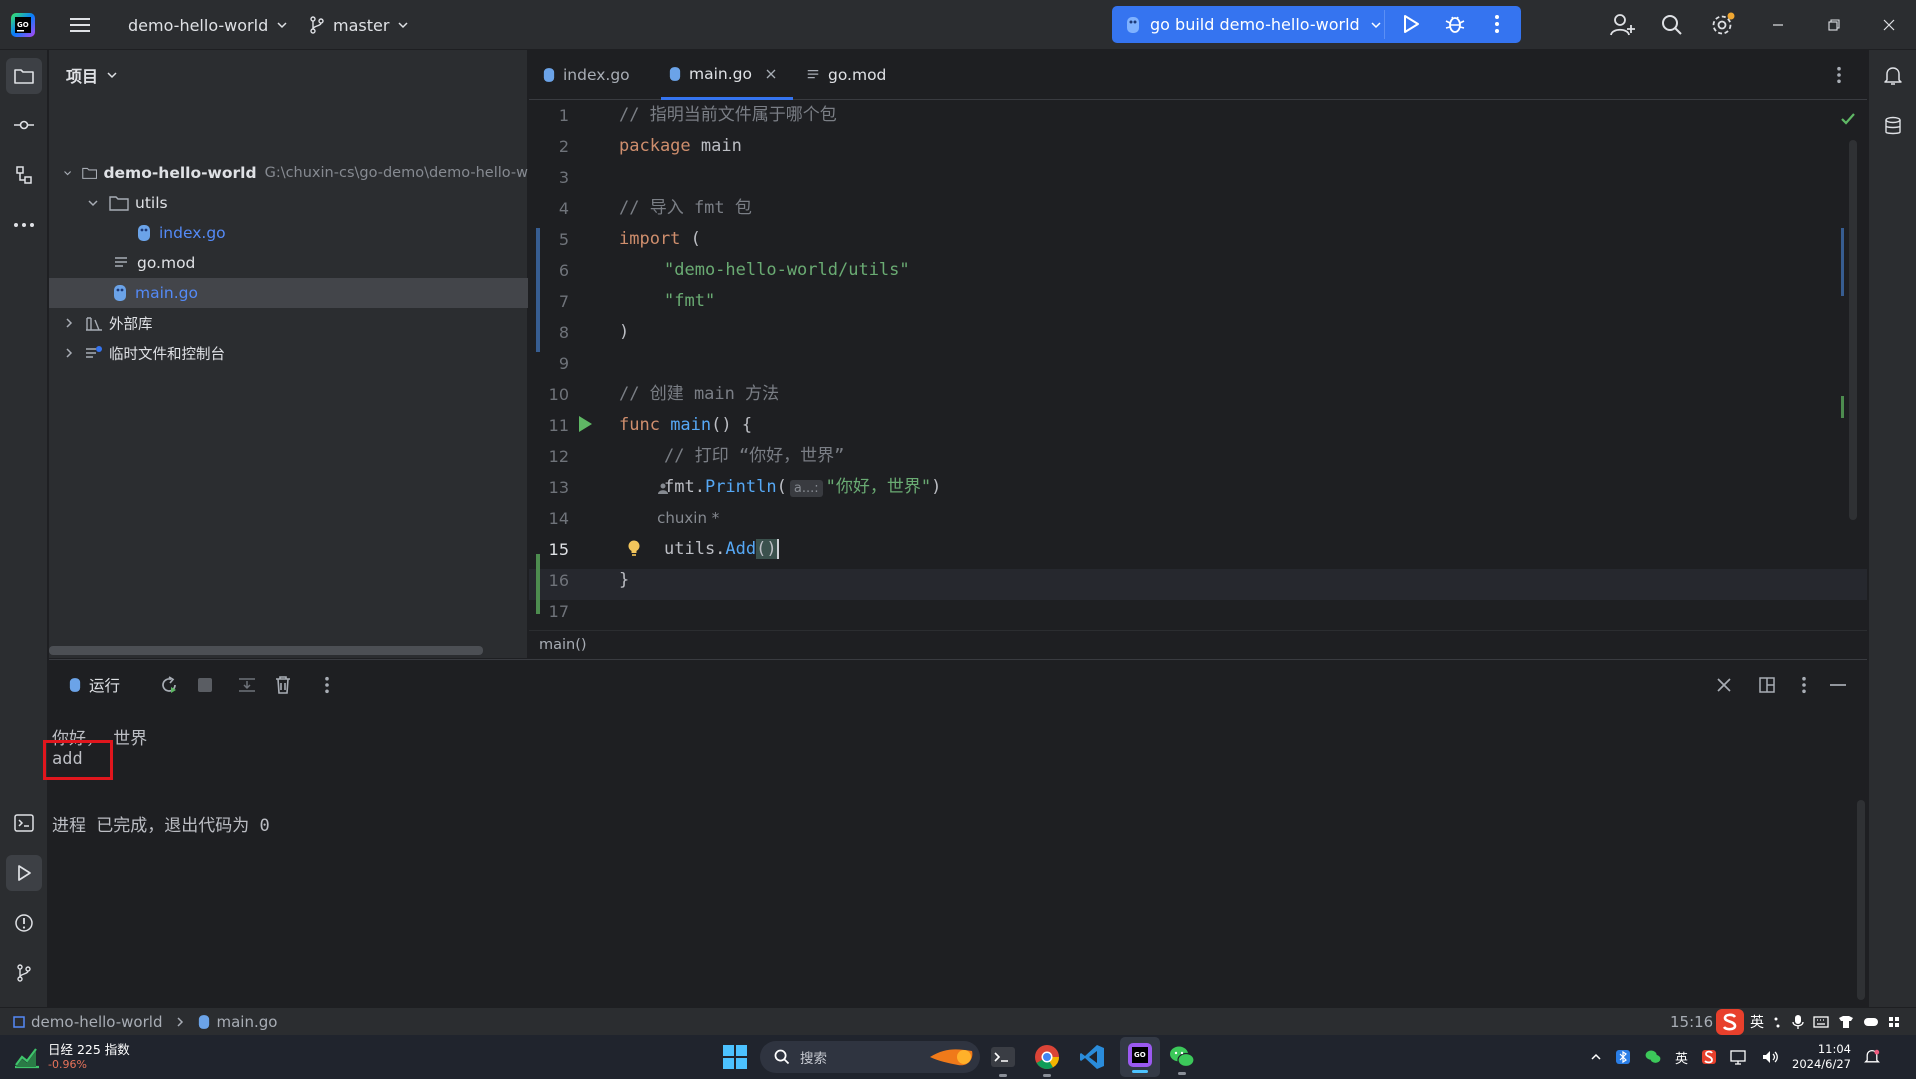 This screenshot has height=1079, width=1916. Describe the element at coordinates (1723, 25) in the screenshot. I see `settings-button` at that location.